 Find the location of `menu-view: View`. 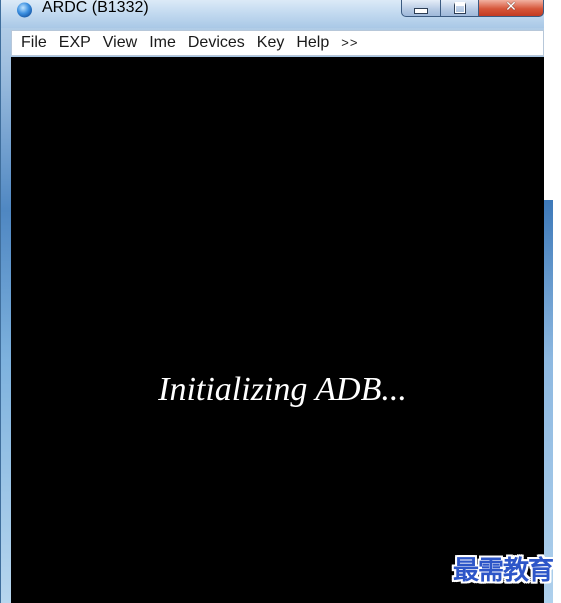

menu-view: View is located at coordinates (120, 43).